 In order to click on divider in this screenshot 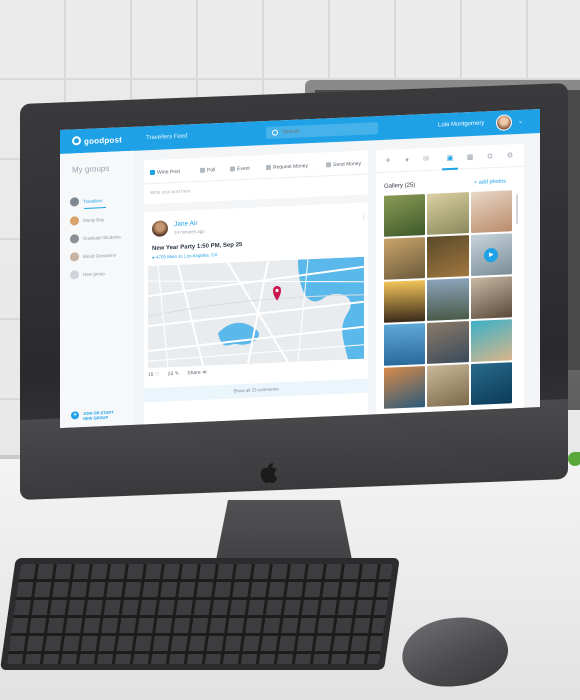, I will do `click(256, 179)`.